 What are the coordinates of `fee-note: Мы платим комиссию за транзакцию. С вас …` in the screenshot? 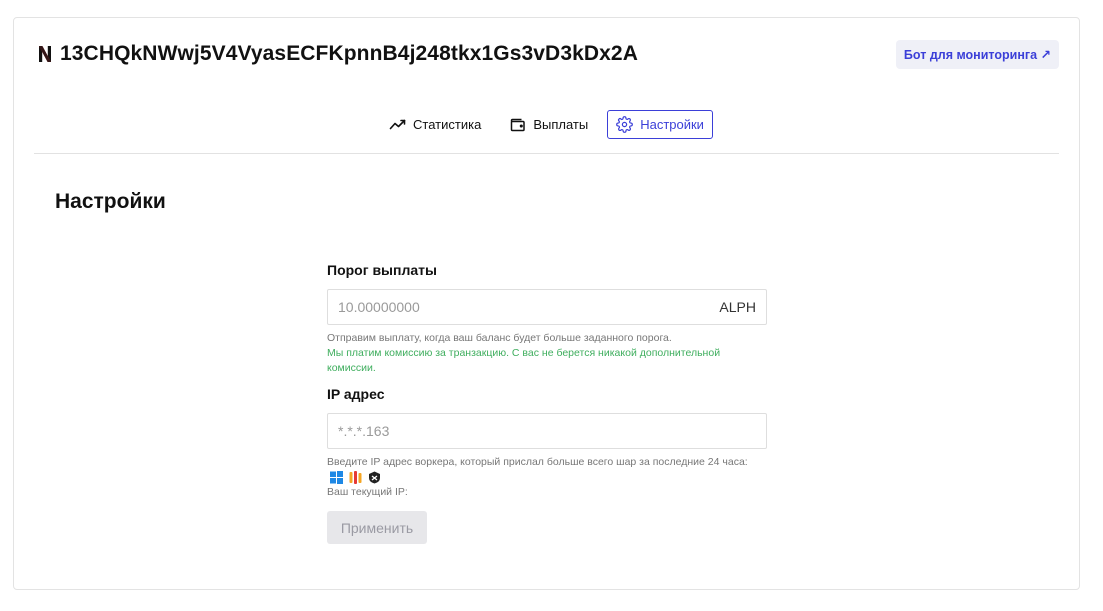 It's located at (524, 360).